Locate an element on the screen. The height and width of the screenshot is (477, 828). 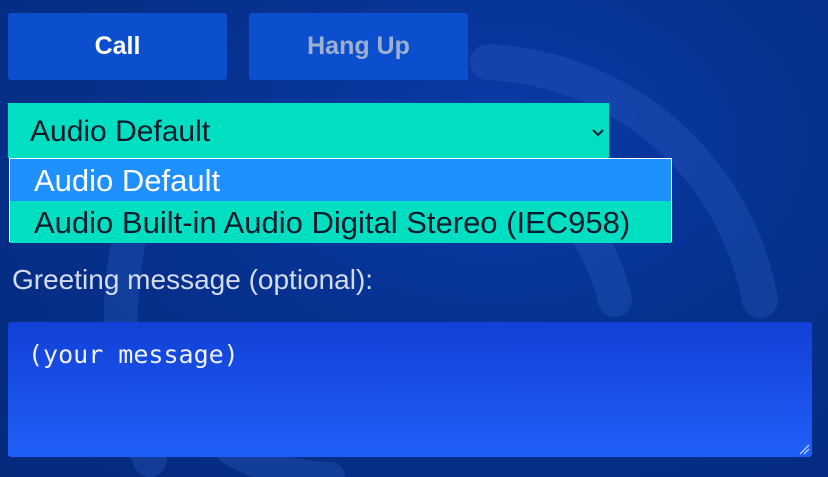
audio-option-default: Audio Default is located at coordinates (340, 180).